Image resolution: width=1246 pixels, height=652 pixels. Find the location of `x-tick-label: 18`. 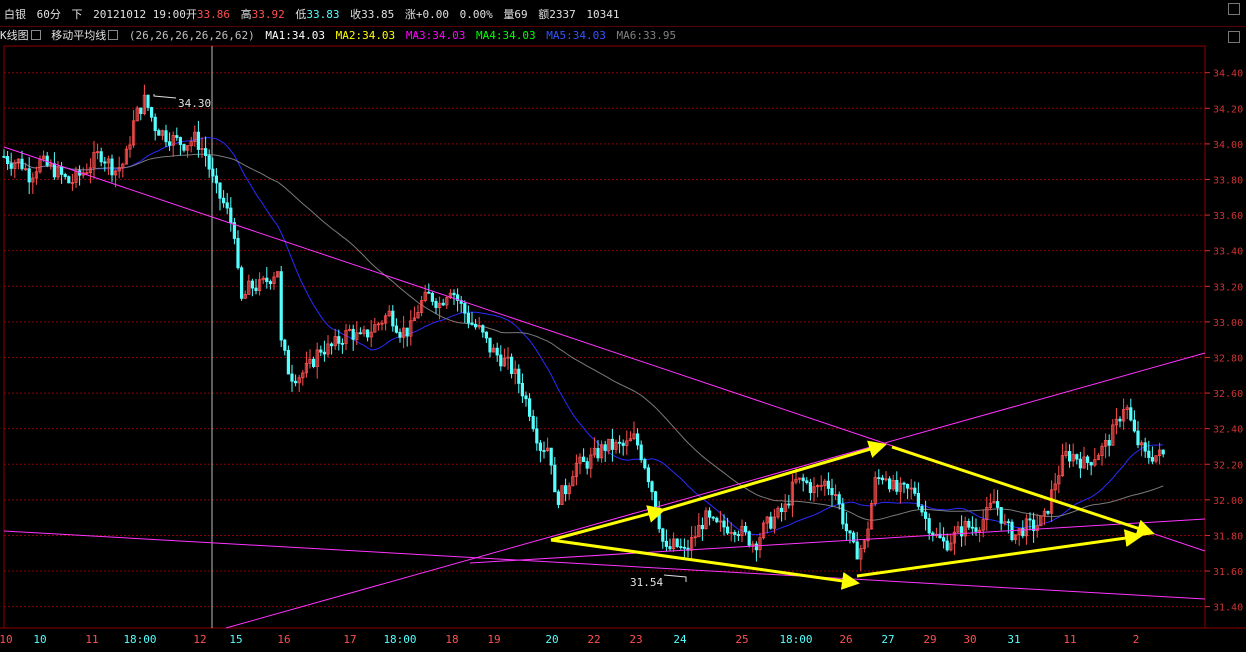

x-tick-label: 18 is located at coordinates (451, 639).